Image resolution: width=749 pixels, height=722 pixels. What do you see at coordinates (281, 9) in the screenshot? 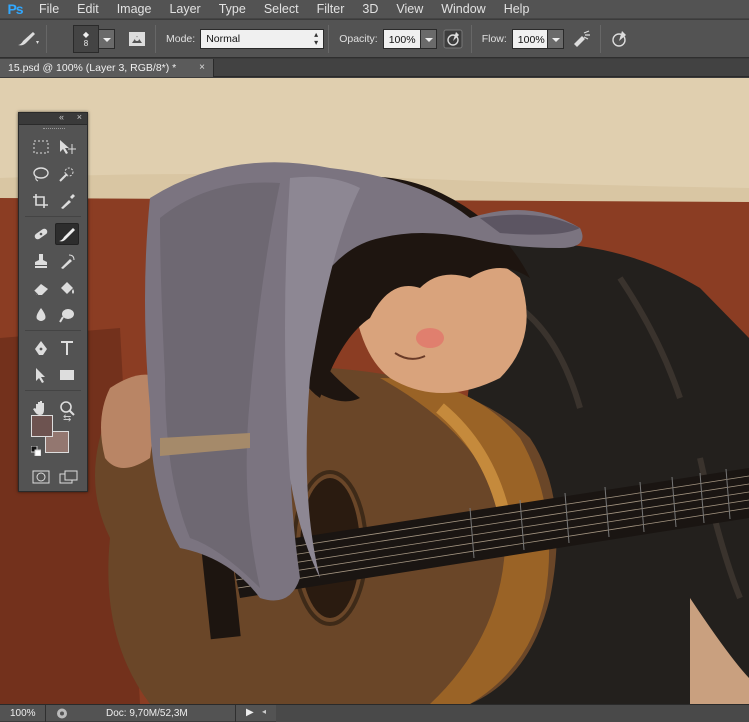
I see `menu-select: Select` at bounding box center [281, 9].